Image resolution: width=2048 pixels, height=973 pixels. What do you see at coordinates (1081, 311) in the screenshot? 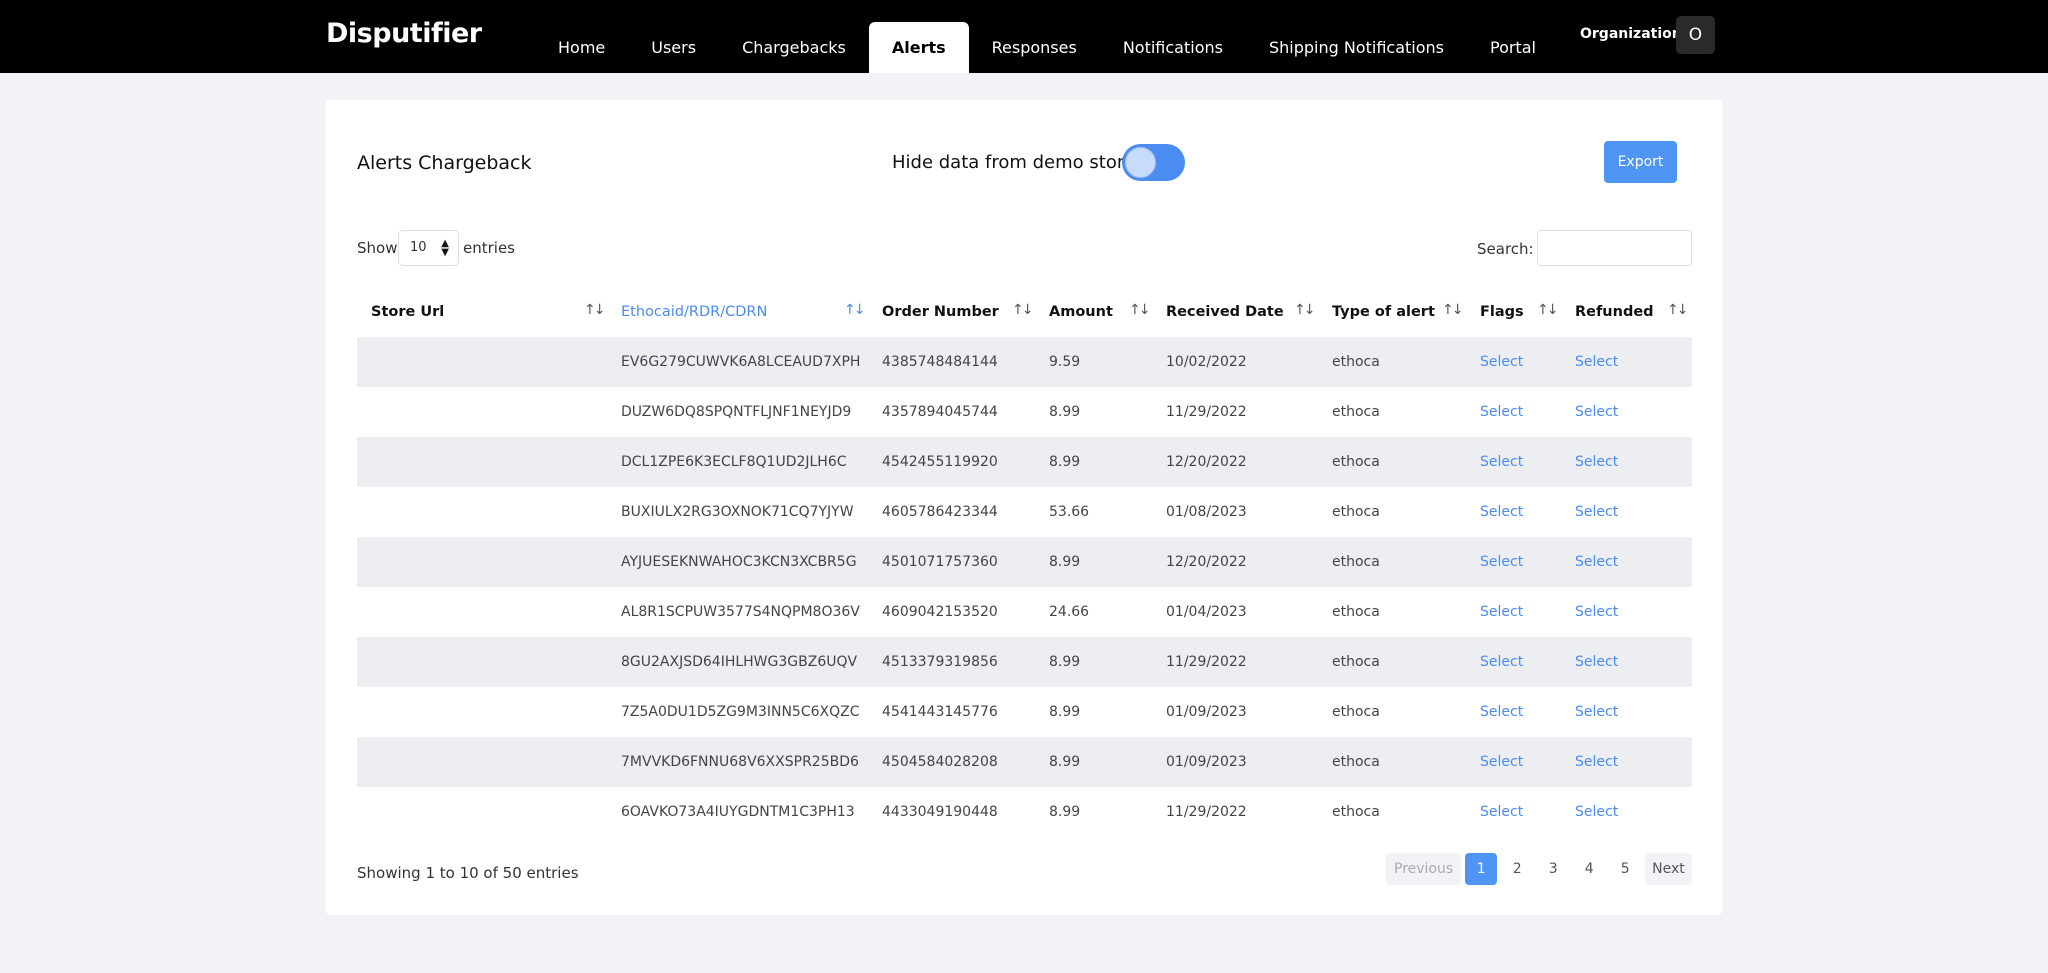
I see `col-amount: Amount` at bounding box center [1081, 311].